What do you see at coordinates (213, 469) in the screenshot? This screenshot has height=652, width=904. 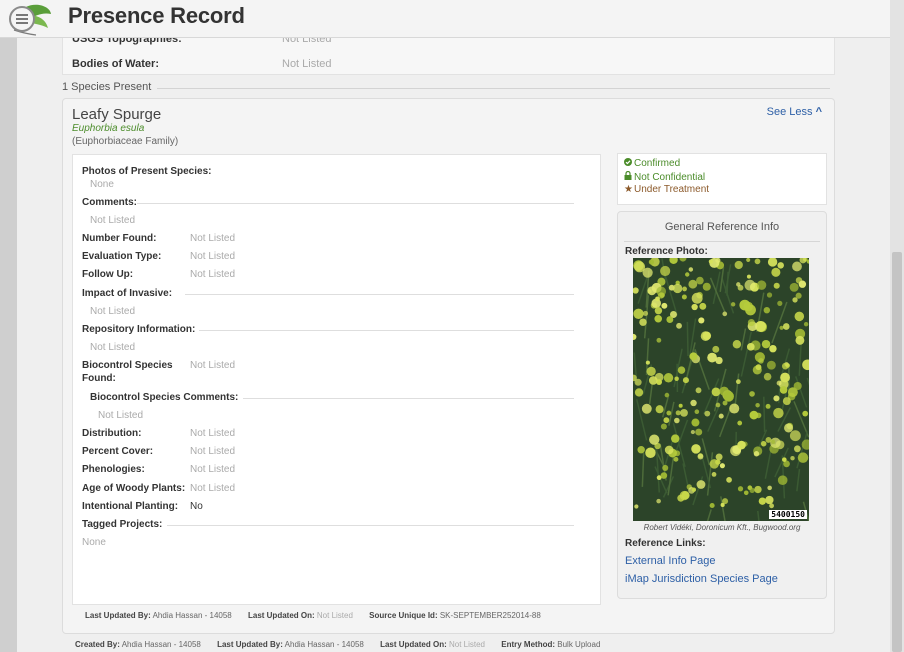 I see `phenologies-value: Not Listed` at bounding box center [213, 469].